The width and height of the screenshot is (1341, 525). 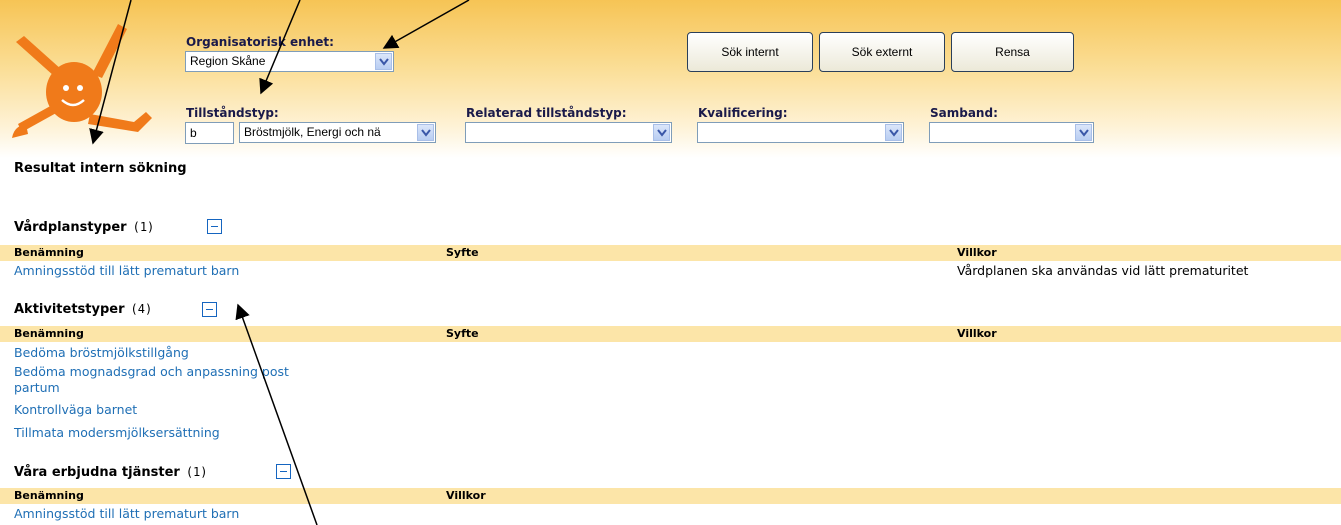 I want to click on results-title: Resultat intern sökning, so click(x=100, y=168).